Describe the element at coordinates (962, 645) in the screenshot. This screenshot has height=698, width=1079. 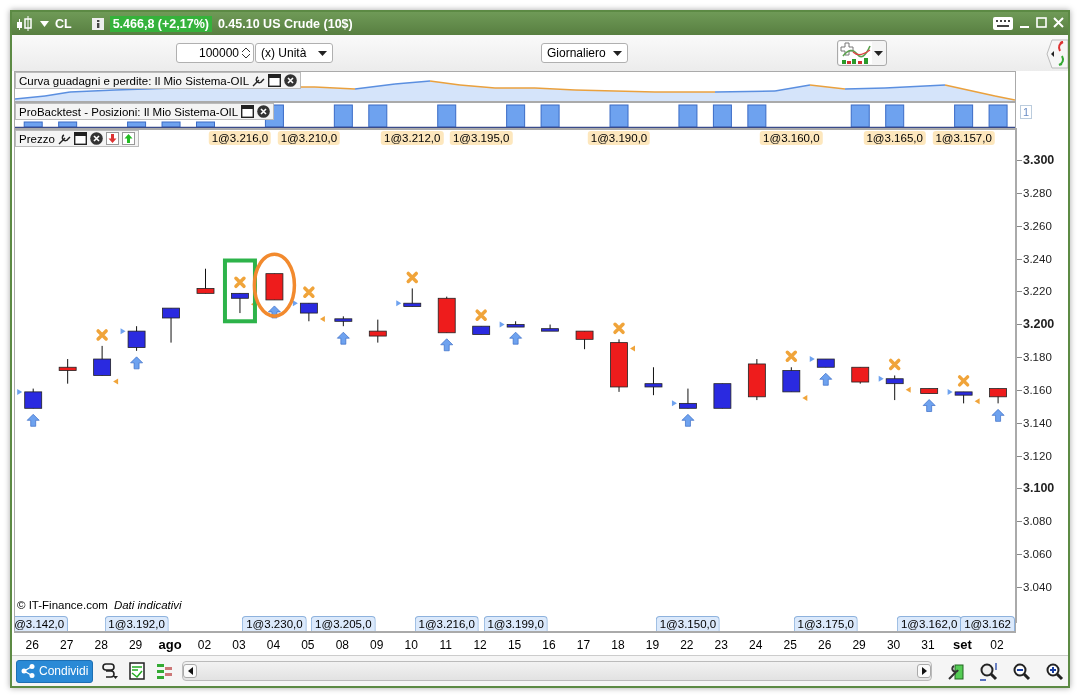
I see `date-axis-label: set` at that location.